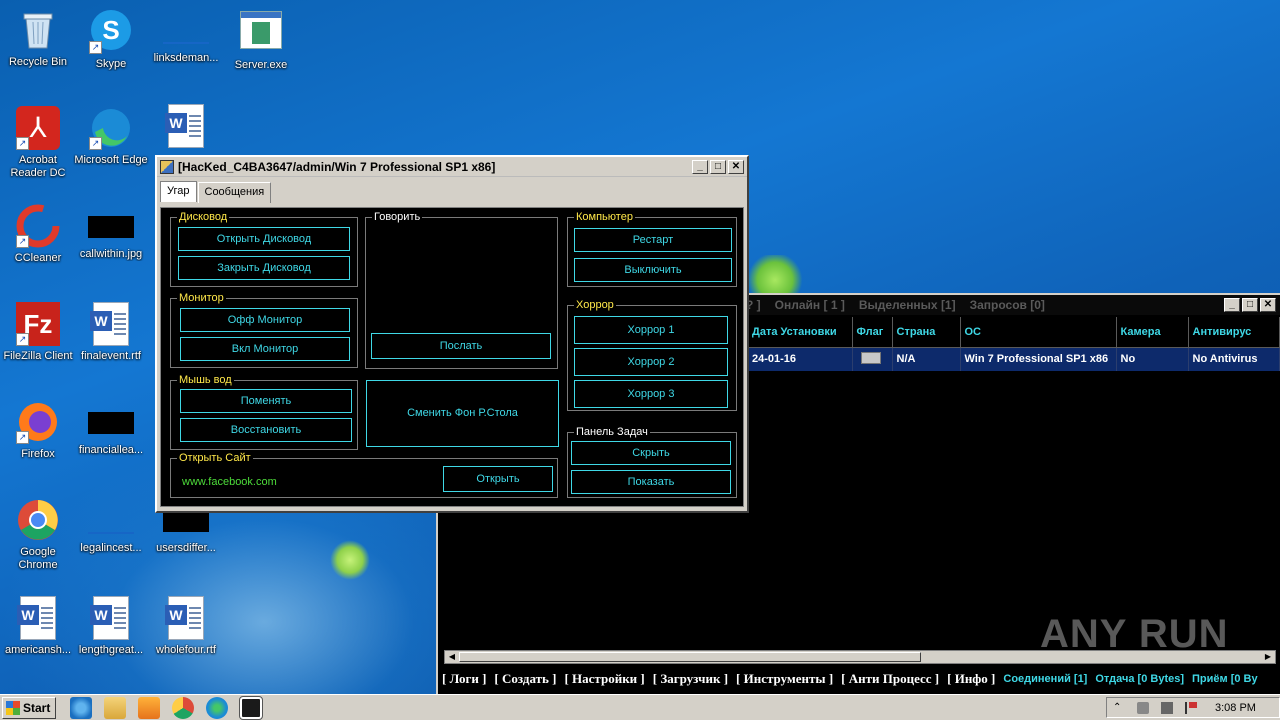 Image resolution: width=1280 pixels, height=720 pixels. What do you see at coordinates (1119, 708) in the screenshot?
I see `show-hidden-icons-icon: ⌃` at bounding box center [1119, 708].